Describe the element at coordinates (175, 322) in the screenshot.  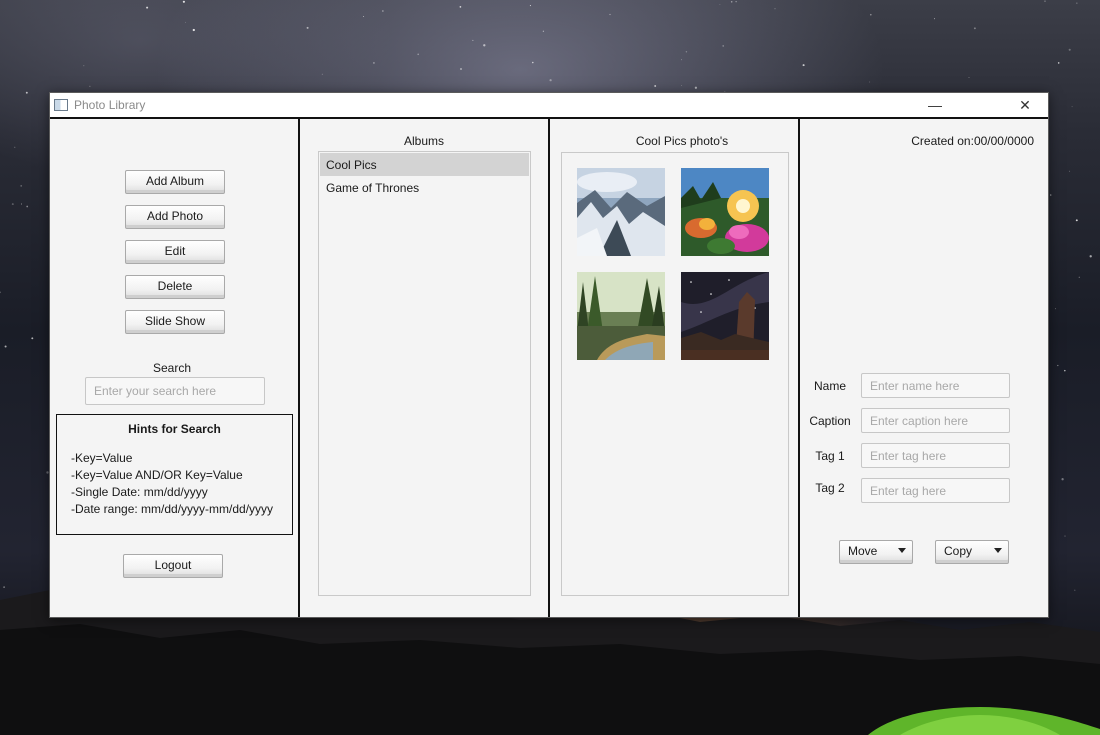
I see `slide-show-button: Slide Show` at that location.